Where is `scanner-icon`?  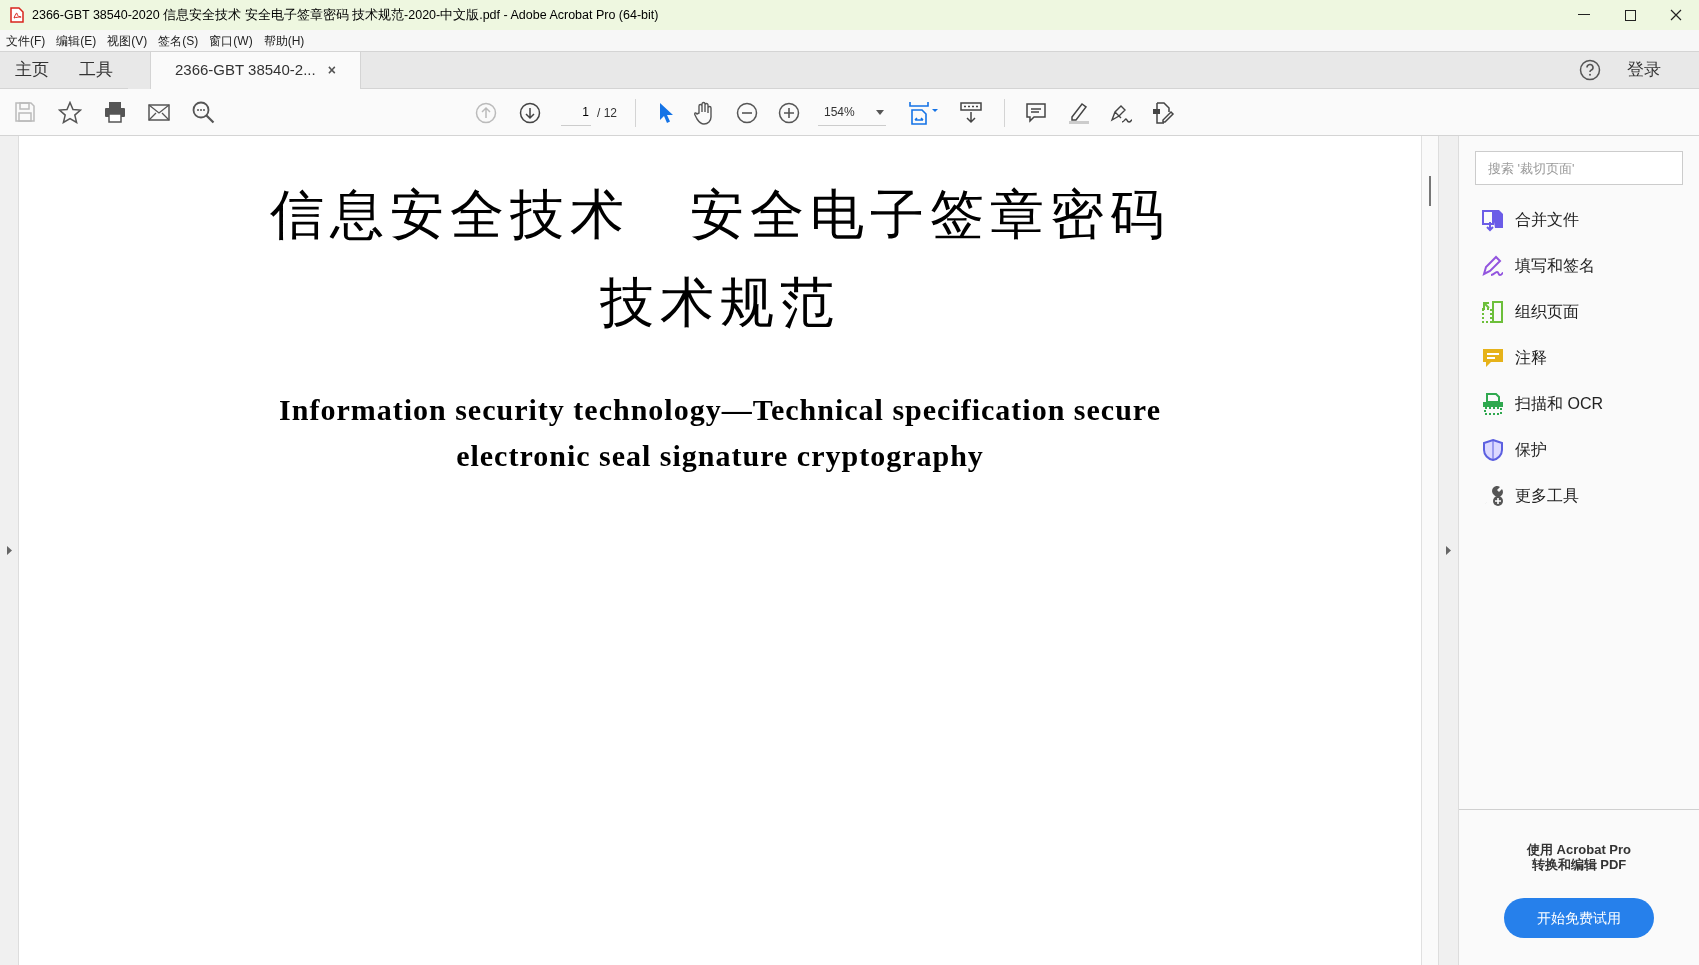 scanner-icon is located at coordinates (1493, 403).